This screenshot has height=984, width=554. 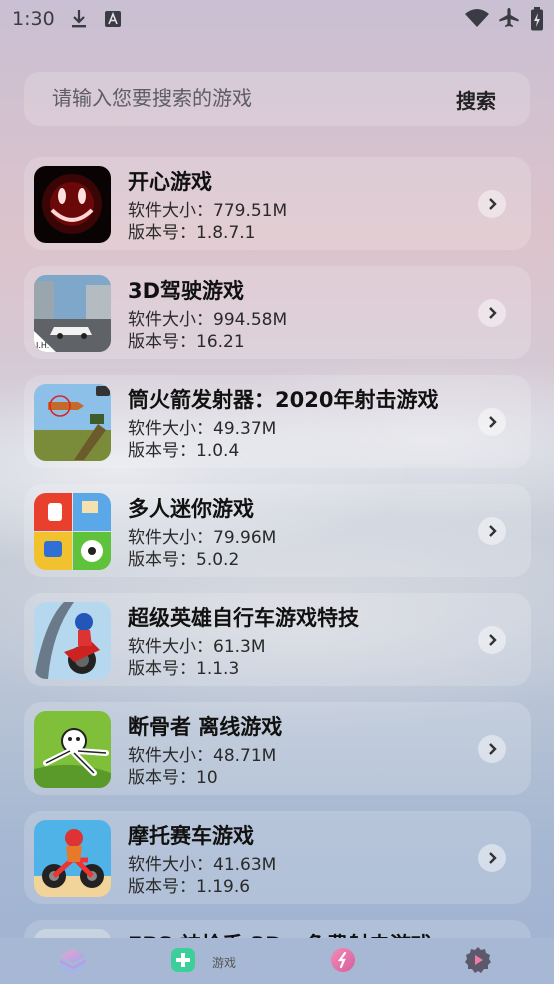 What do you see at coordinates (277, 20) in the screenshot?
I see `status-bar: 1:30` at bounding box center [277, 20].